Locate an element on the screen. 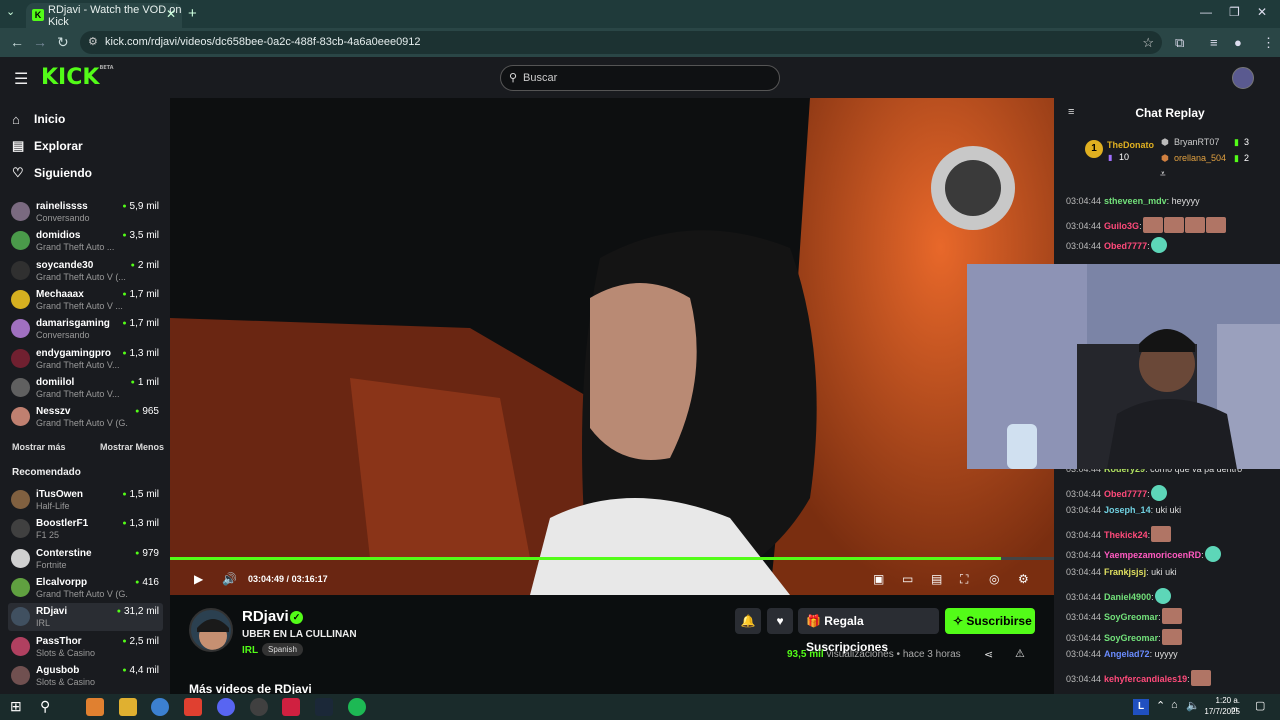 This screenshot has height=720, width=1280. notifications-icon: ▢ is located at coordinates (1260, 705).